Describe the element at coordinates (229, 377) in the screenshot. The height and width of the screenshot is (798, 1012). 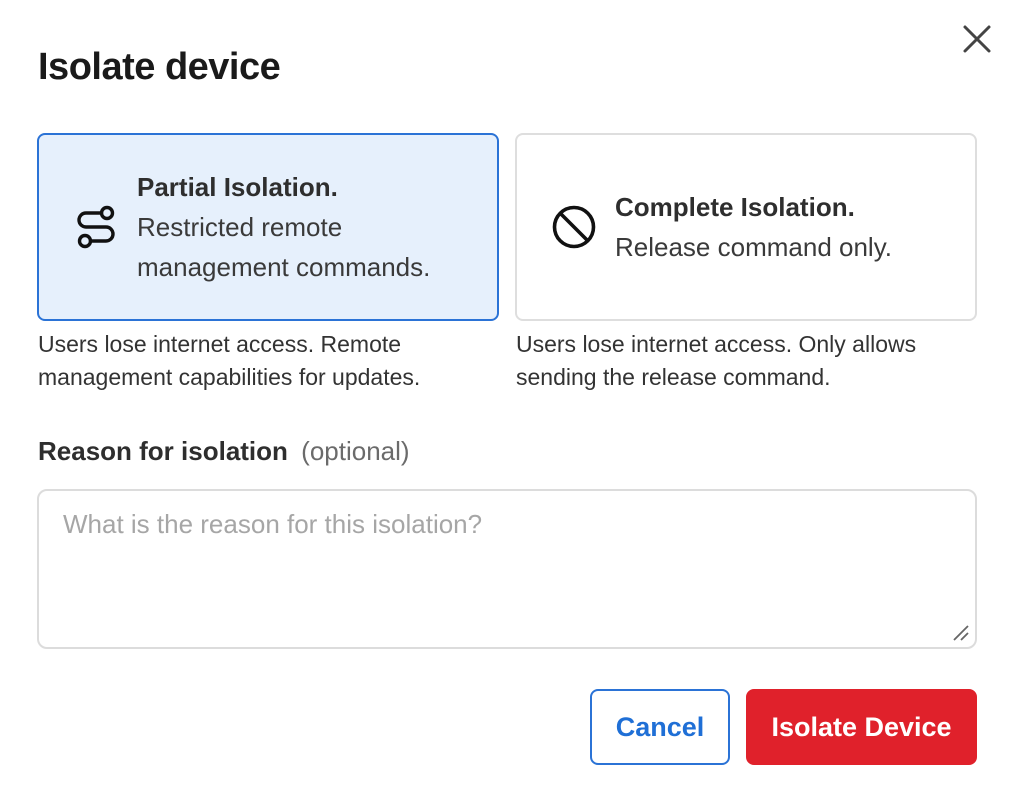
I see `option-partial-description-line-2: management capabilities for updates.` at that location.